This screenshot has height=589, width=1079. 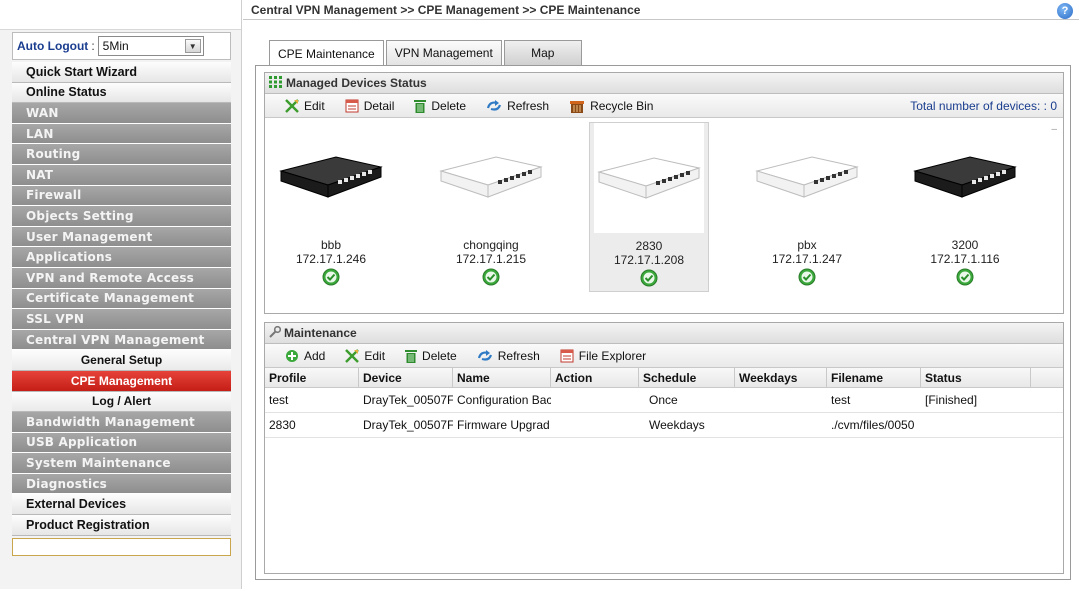 What do you see at coordinates (305, 356) in the screenshot?
I see `add-maintenance-button: Add` at bounding box center [305, 356].